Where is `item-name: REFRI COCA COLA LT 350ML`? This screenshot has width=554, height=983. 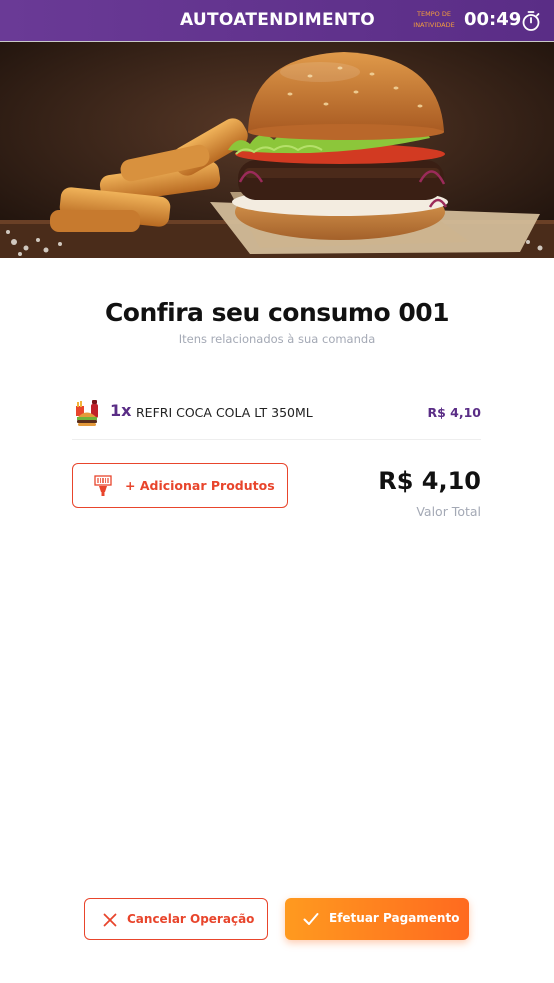
item-name: REFRI COCA COLA LT 350ML is located at coordinates (224, 412).